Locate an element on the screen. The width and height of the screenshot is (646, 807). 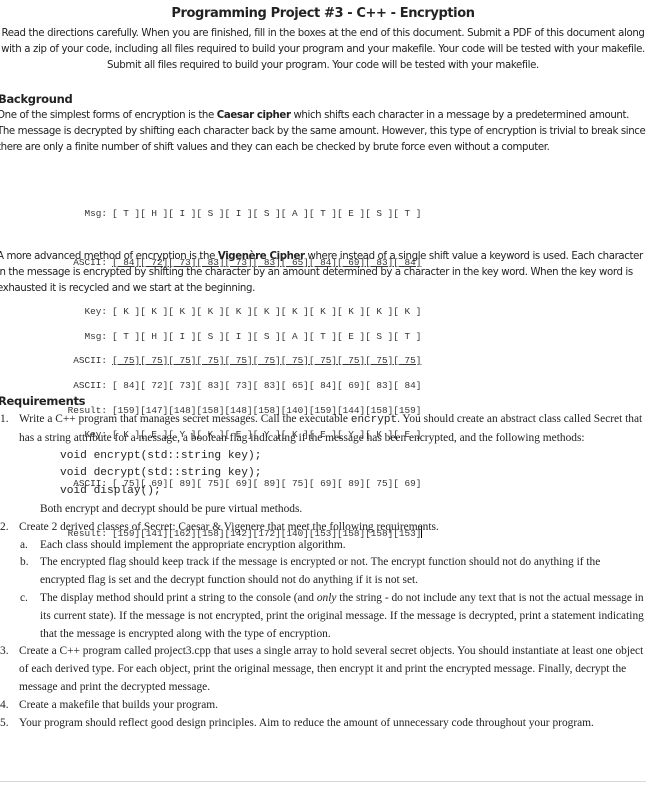
method-signature: void encrypt(std::string key); is located at coordinates (161, 455).